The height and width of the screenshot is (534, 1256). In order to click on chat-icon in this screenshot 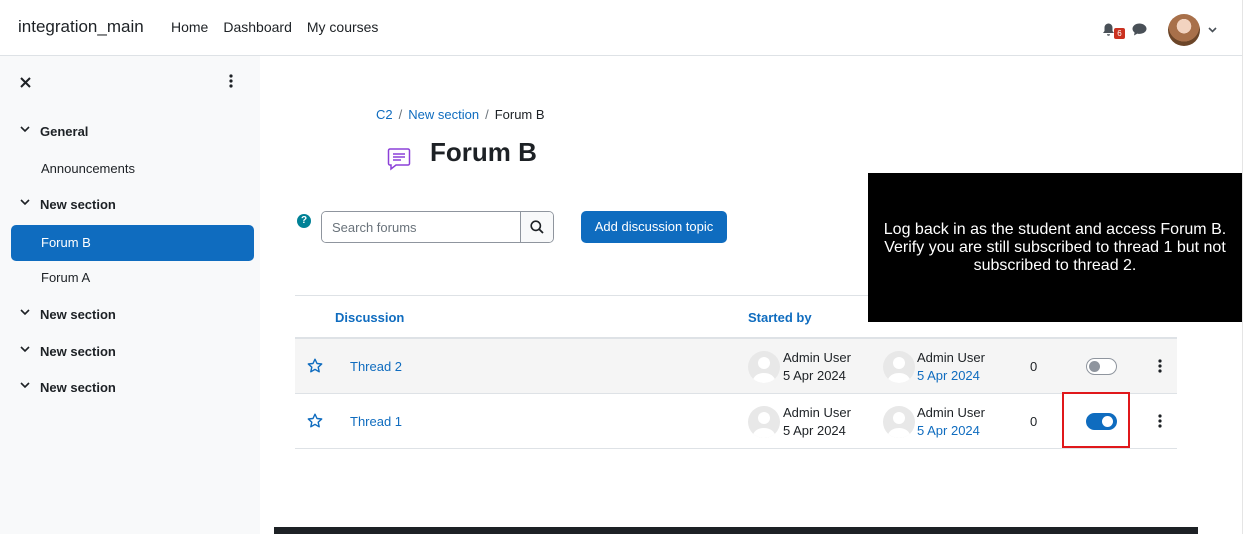, I will do `click(1139, 29)`.